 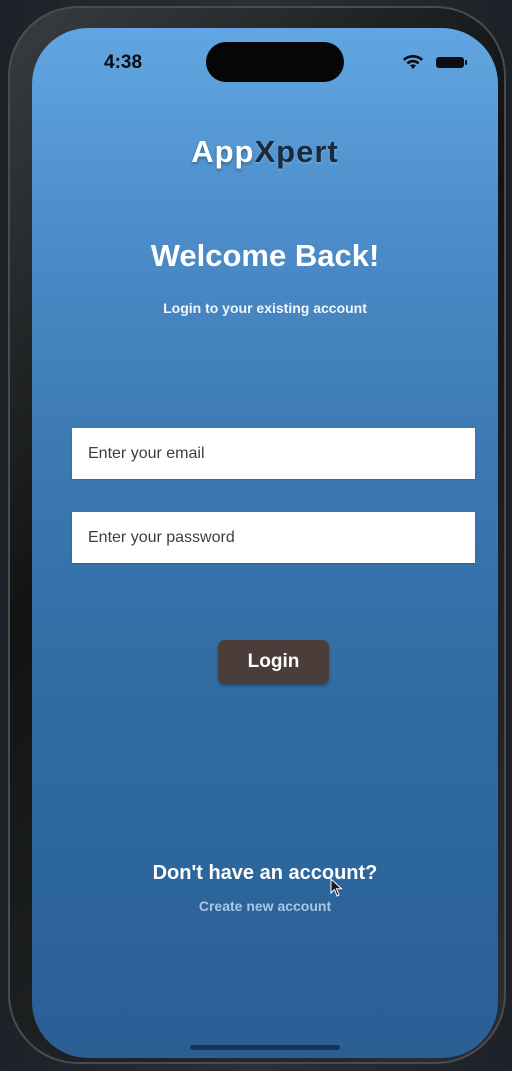 What do you see at coordinates (275, 62) in the screenshot?
I see `dynamic-island` at bounding box center [275, 62].